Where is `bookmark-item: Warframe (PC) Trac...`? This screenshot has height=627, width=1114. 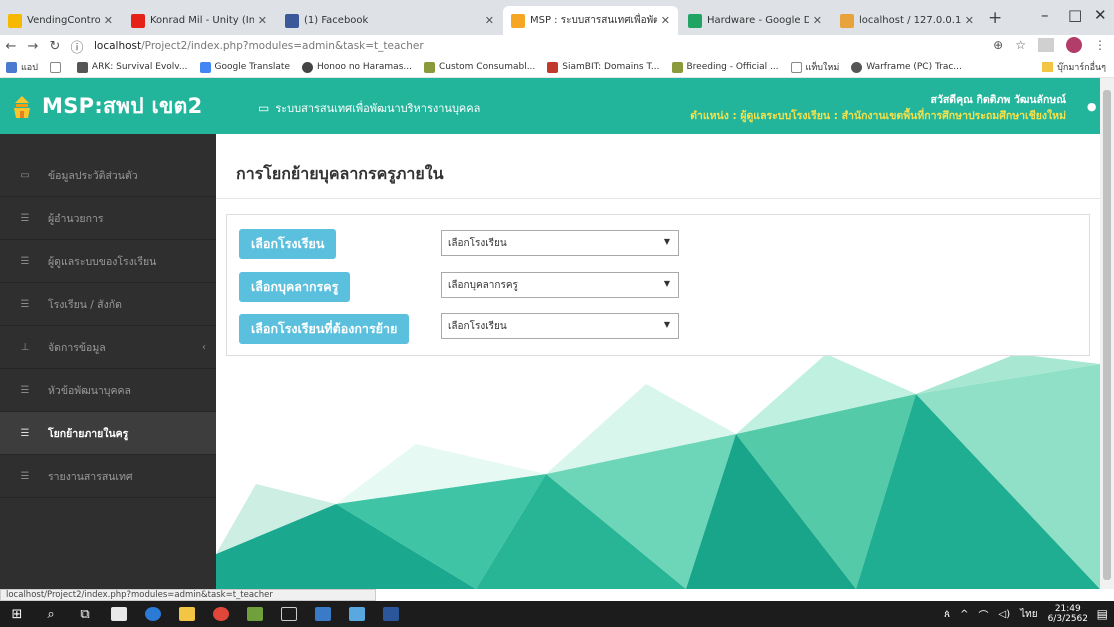
bookmark-item: Warframe (PC) Trac... is located at coordinates (906, 67).